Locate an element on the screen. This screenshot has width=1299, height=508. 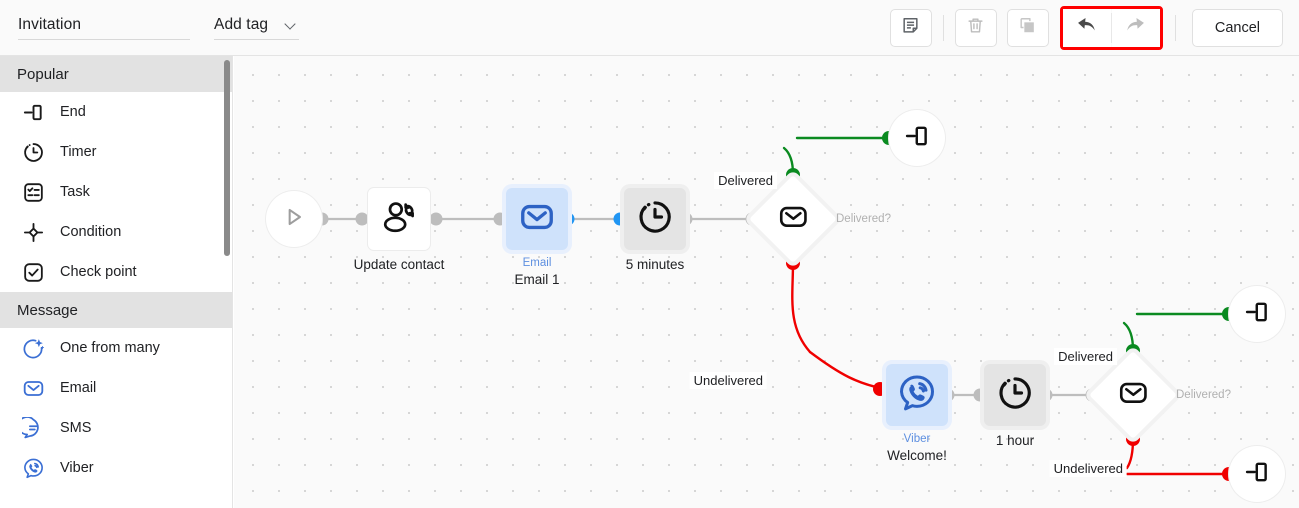
start-node-circle is located at coordinates (294, 219).